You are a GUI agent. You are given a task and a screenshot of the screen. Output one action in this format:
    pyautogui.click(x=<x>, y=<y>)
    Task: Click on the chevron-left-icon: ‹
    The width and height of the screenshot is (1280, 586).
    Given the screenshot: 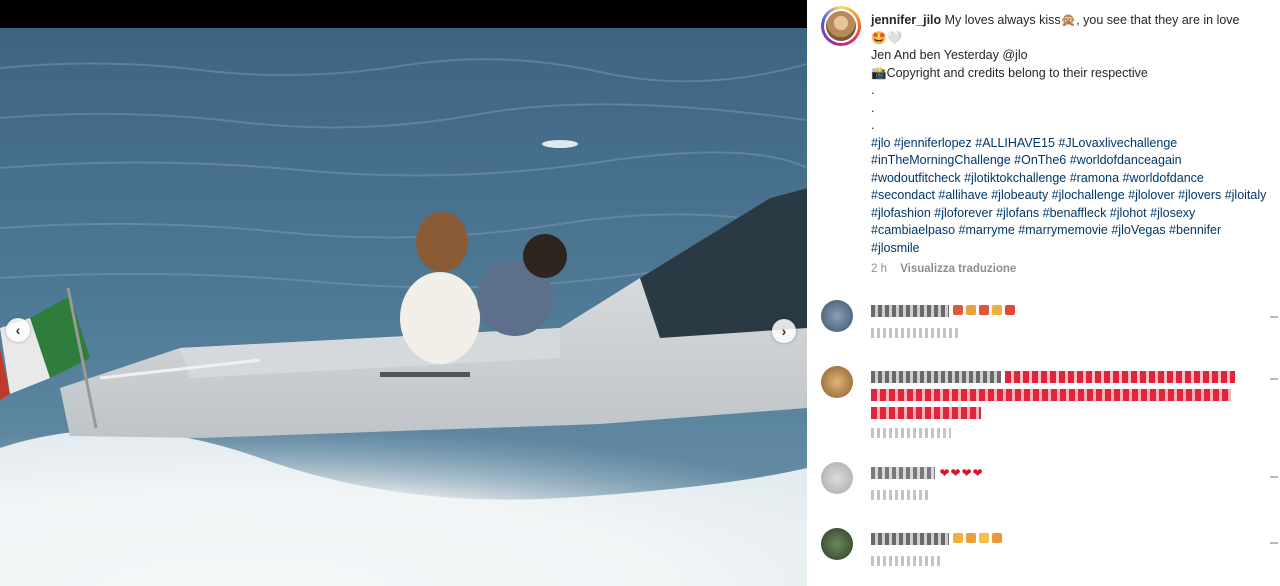 What is the action you would take?
    pyautogui.click(x=18, y=330)
    